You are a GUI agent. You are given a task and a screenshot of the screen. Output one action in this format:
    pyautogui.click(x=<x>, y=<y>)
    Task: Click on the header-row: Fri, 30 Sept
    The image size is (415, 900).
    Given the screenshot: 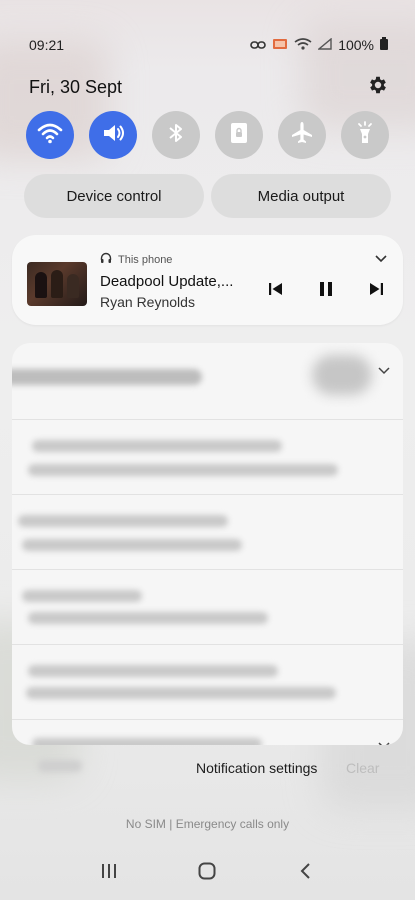 What is the action you would take?
    pyautogui.click(x=209, y=87)
    